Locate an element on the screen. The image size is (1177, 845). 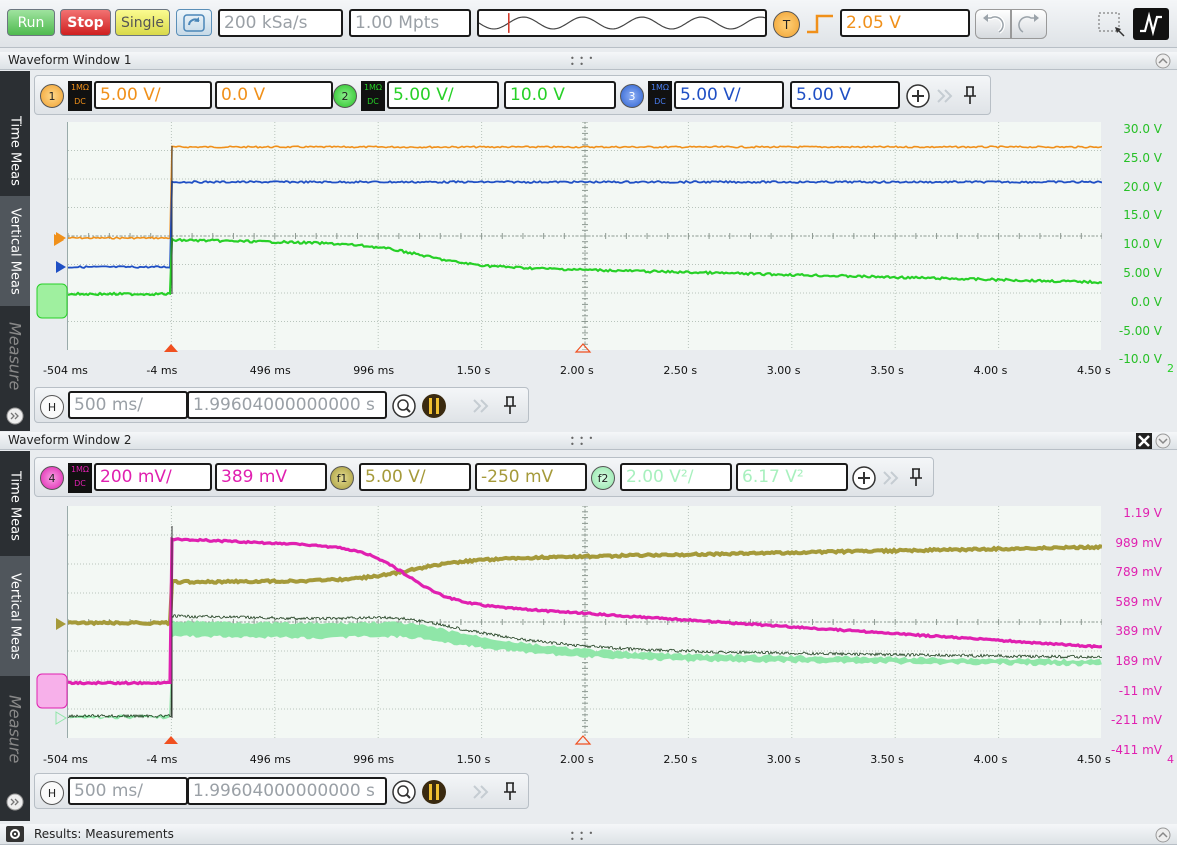
results-drag-handle: • • • • • is located at coordinates (586, 837).